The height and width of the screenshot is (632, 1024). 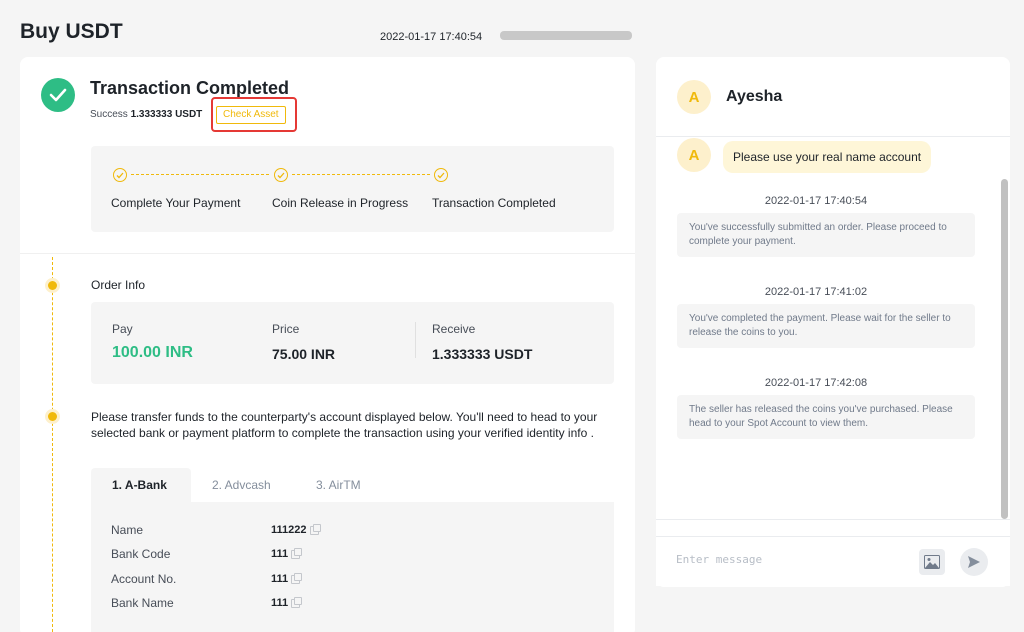 I want to click on bank-field-label: Bank Code, so click(x=141, y=554).